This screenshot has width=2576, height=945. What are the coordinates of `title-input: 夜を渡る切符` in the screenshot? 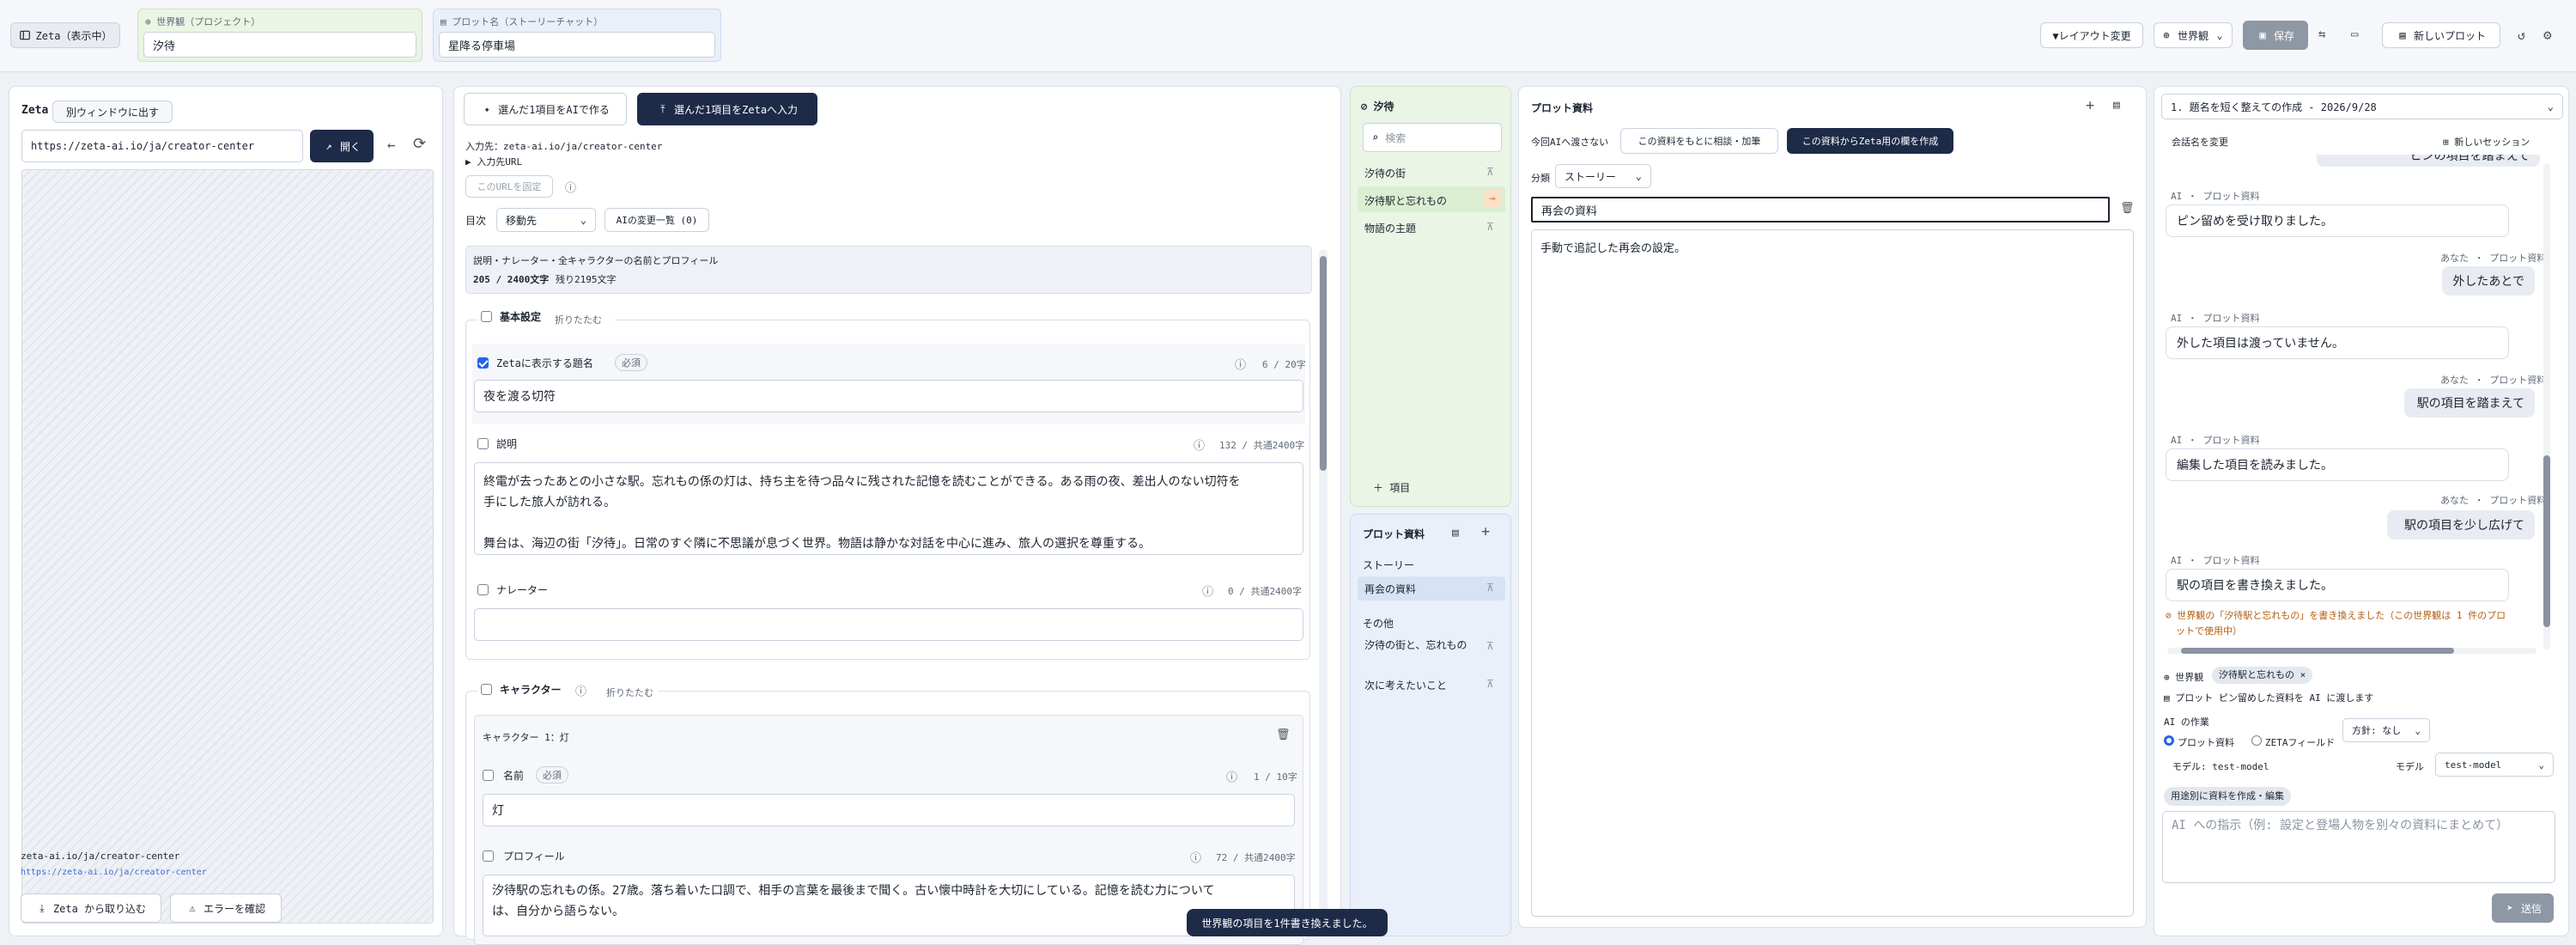 It's located at (889, 396).